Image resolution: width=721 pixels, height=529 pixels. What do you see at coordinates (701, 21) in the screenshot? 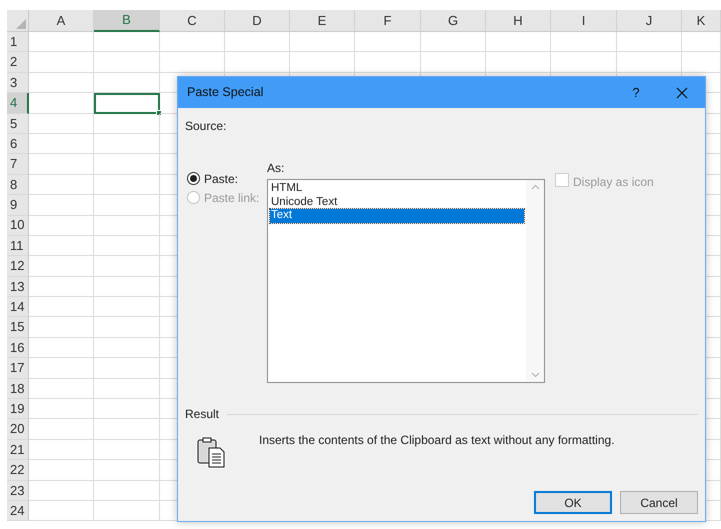
I see `column-header: K` at bounding box center [701, 21].